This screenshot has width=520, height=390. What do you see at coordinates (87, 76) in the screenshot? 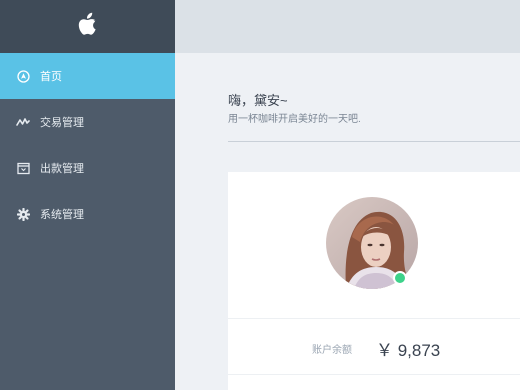
I see `sidebar-item-home: 首页` at bounding box center [87, 76].